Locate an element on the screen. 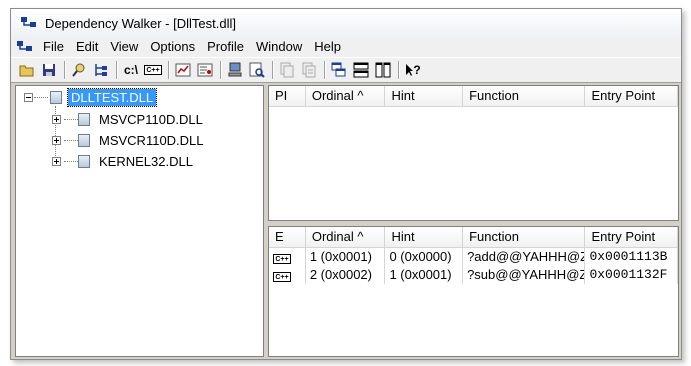 The image size is (691, 366). console-command-button: c:\ is located at coordinates (131, 70).